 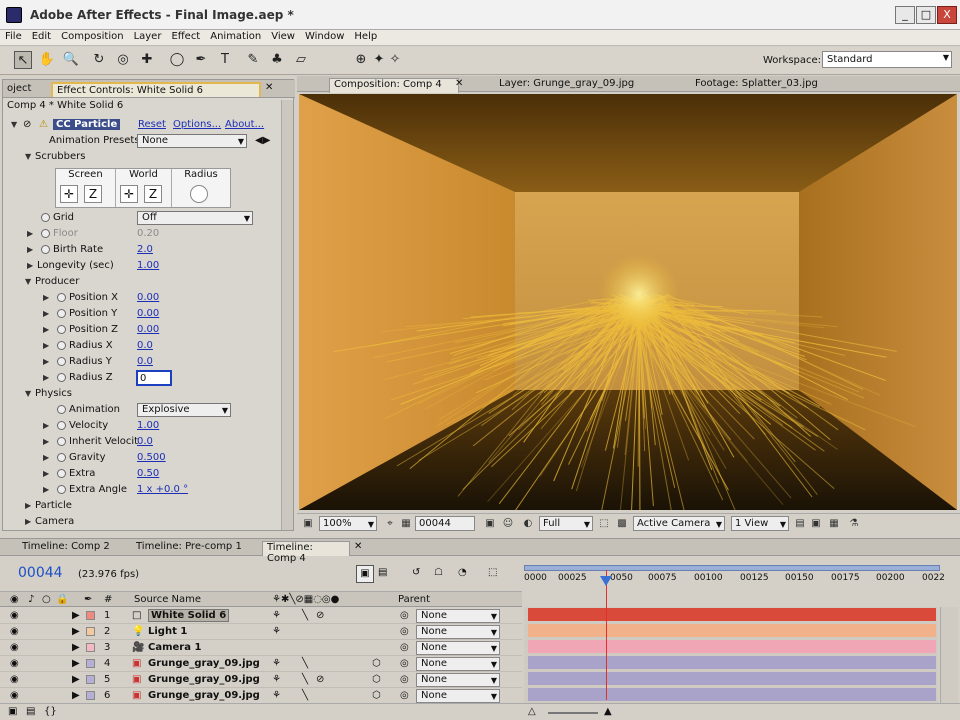 What do you see at coordinates (199, 194) in the screenshot?
I see `radius-circle-icon` at bounding box center [199, 194].